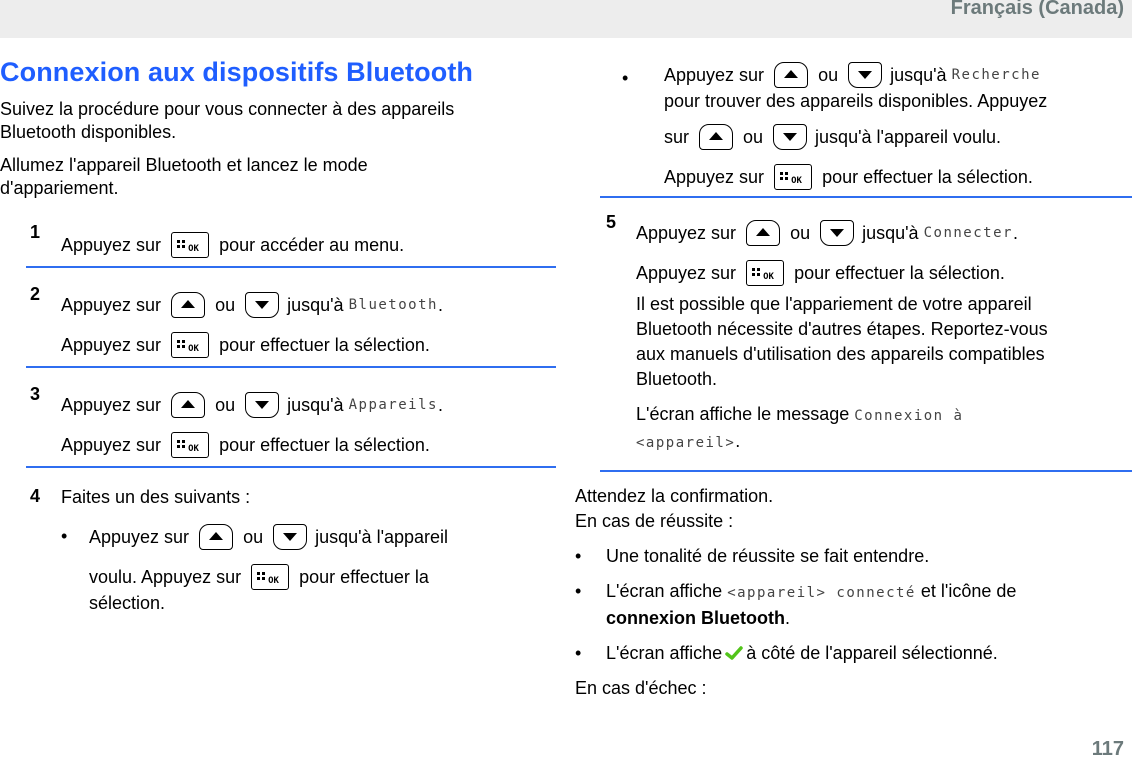 This screenshot has width=1132, height=762. What do you see at coordinates (641, 688) in the screenshot?
I see `failure-label: En cas d'échec :` at bounding box center [641, 688].